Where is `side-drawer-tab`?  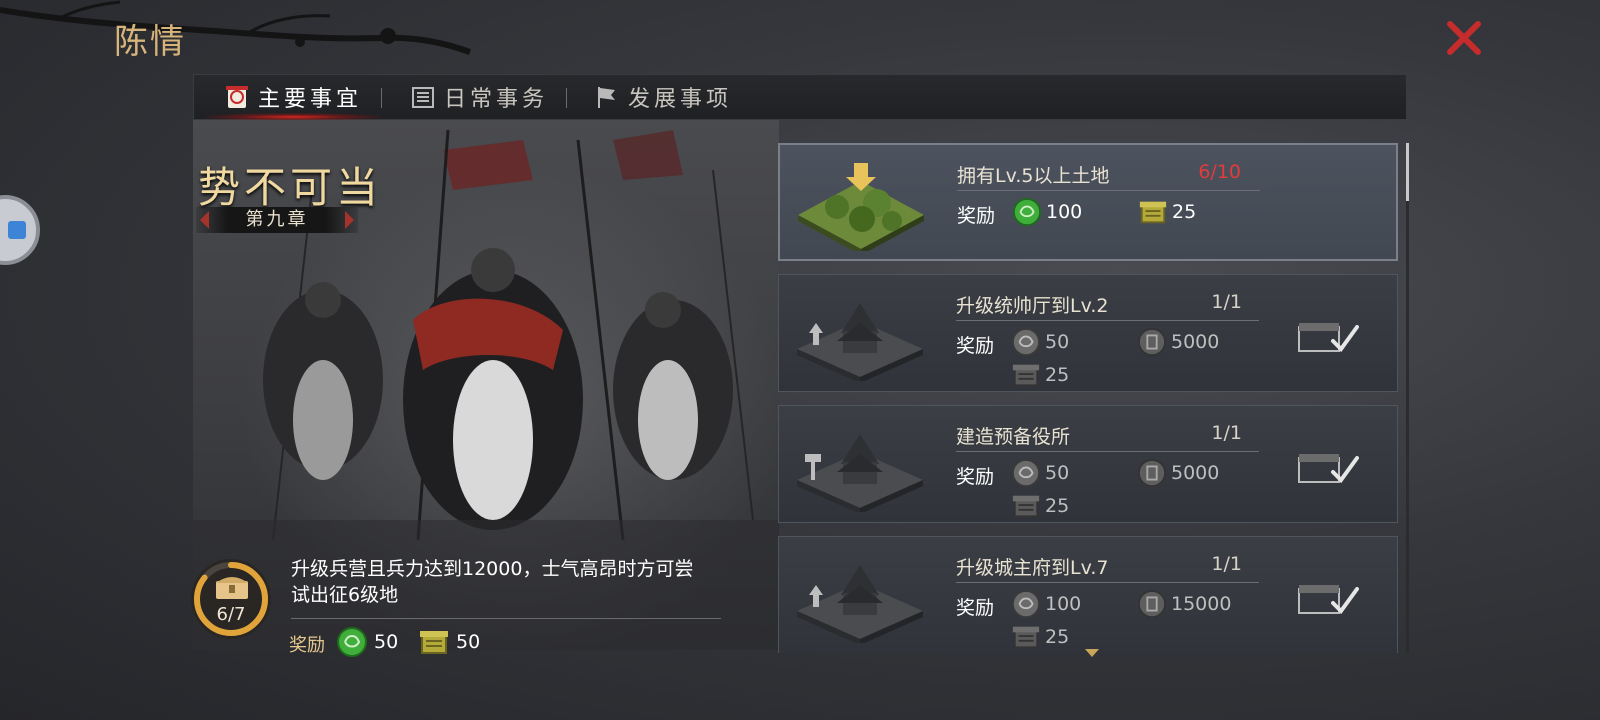
side-drawer-tab is located at coordinates (20, 230).